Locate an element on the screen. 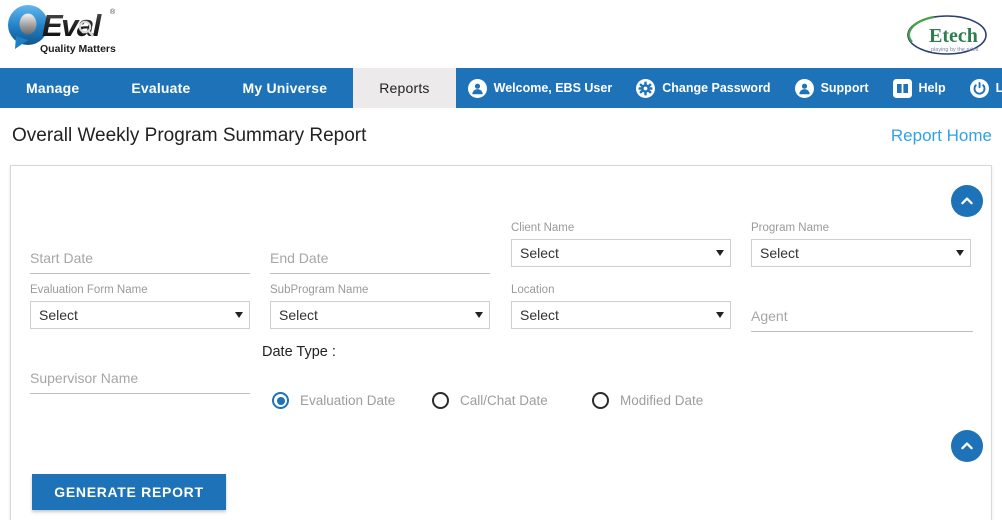  client-name-label: Client Name is located at coordinates (543, 228).